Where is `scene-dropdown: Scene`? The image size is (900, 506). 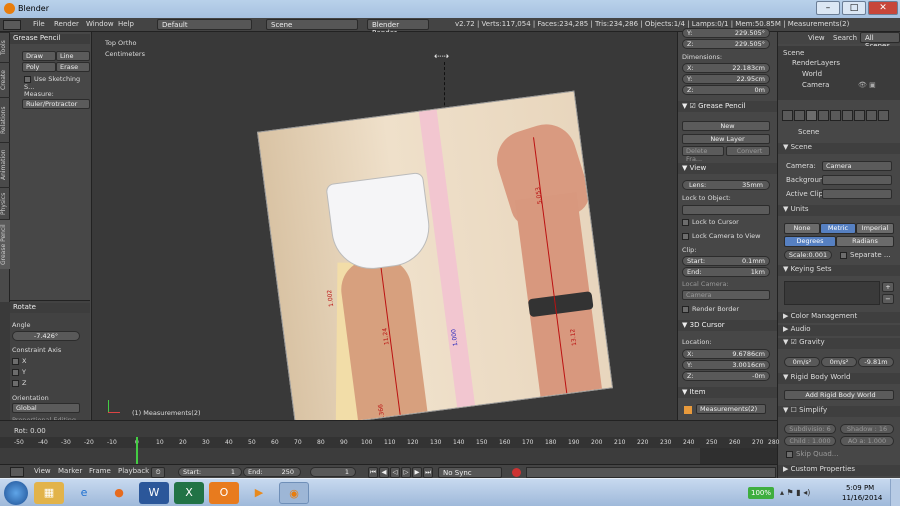
scene-dropdown: Scene is located at coordinates (312, 24).